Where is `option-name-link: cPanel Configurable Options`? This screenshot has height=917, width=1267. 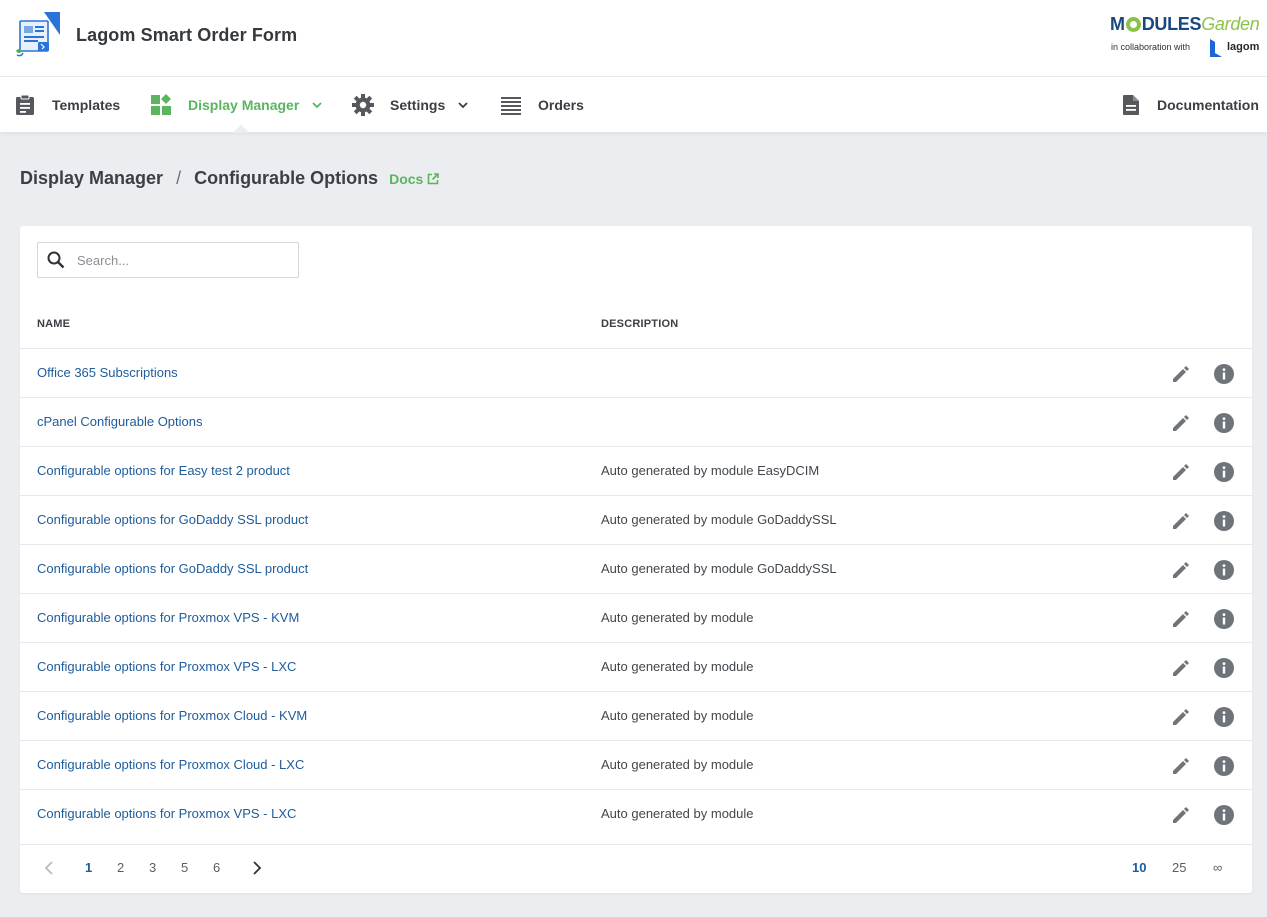 option-name-link: cPanel Configurable Options is located at coordinates (120, 421).